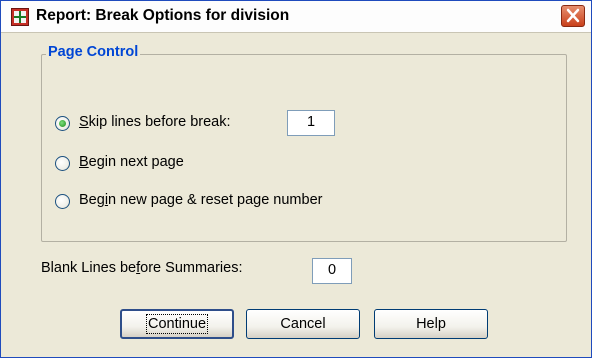 This screenshot has width=592, height=358. I want to click on page-control-legend: Page Control, so click(93, 52).